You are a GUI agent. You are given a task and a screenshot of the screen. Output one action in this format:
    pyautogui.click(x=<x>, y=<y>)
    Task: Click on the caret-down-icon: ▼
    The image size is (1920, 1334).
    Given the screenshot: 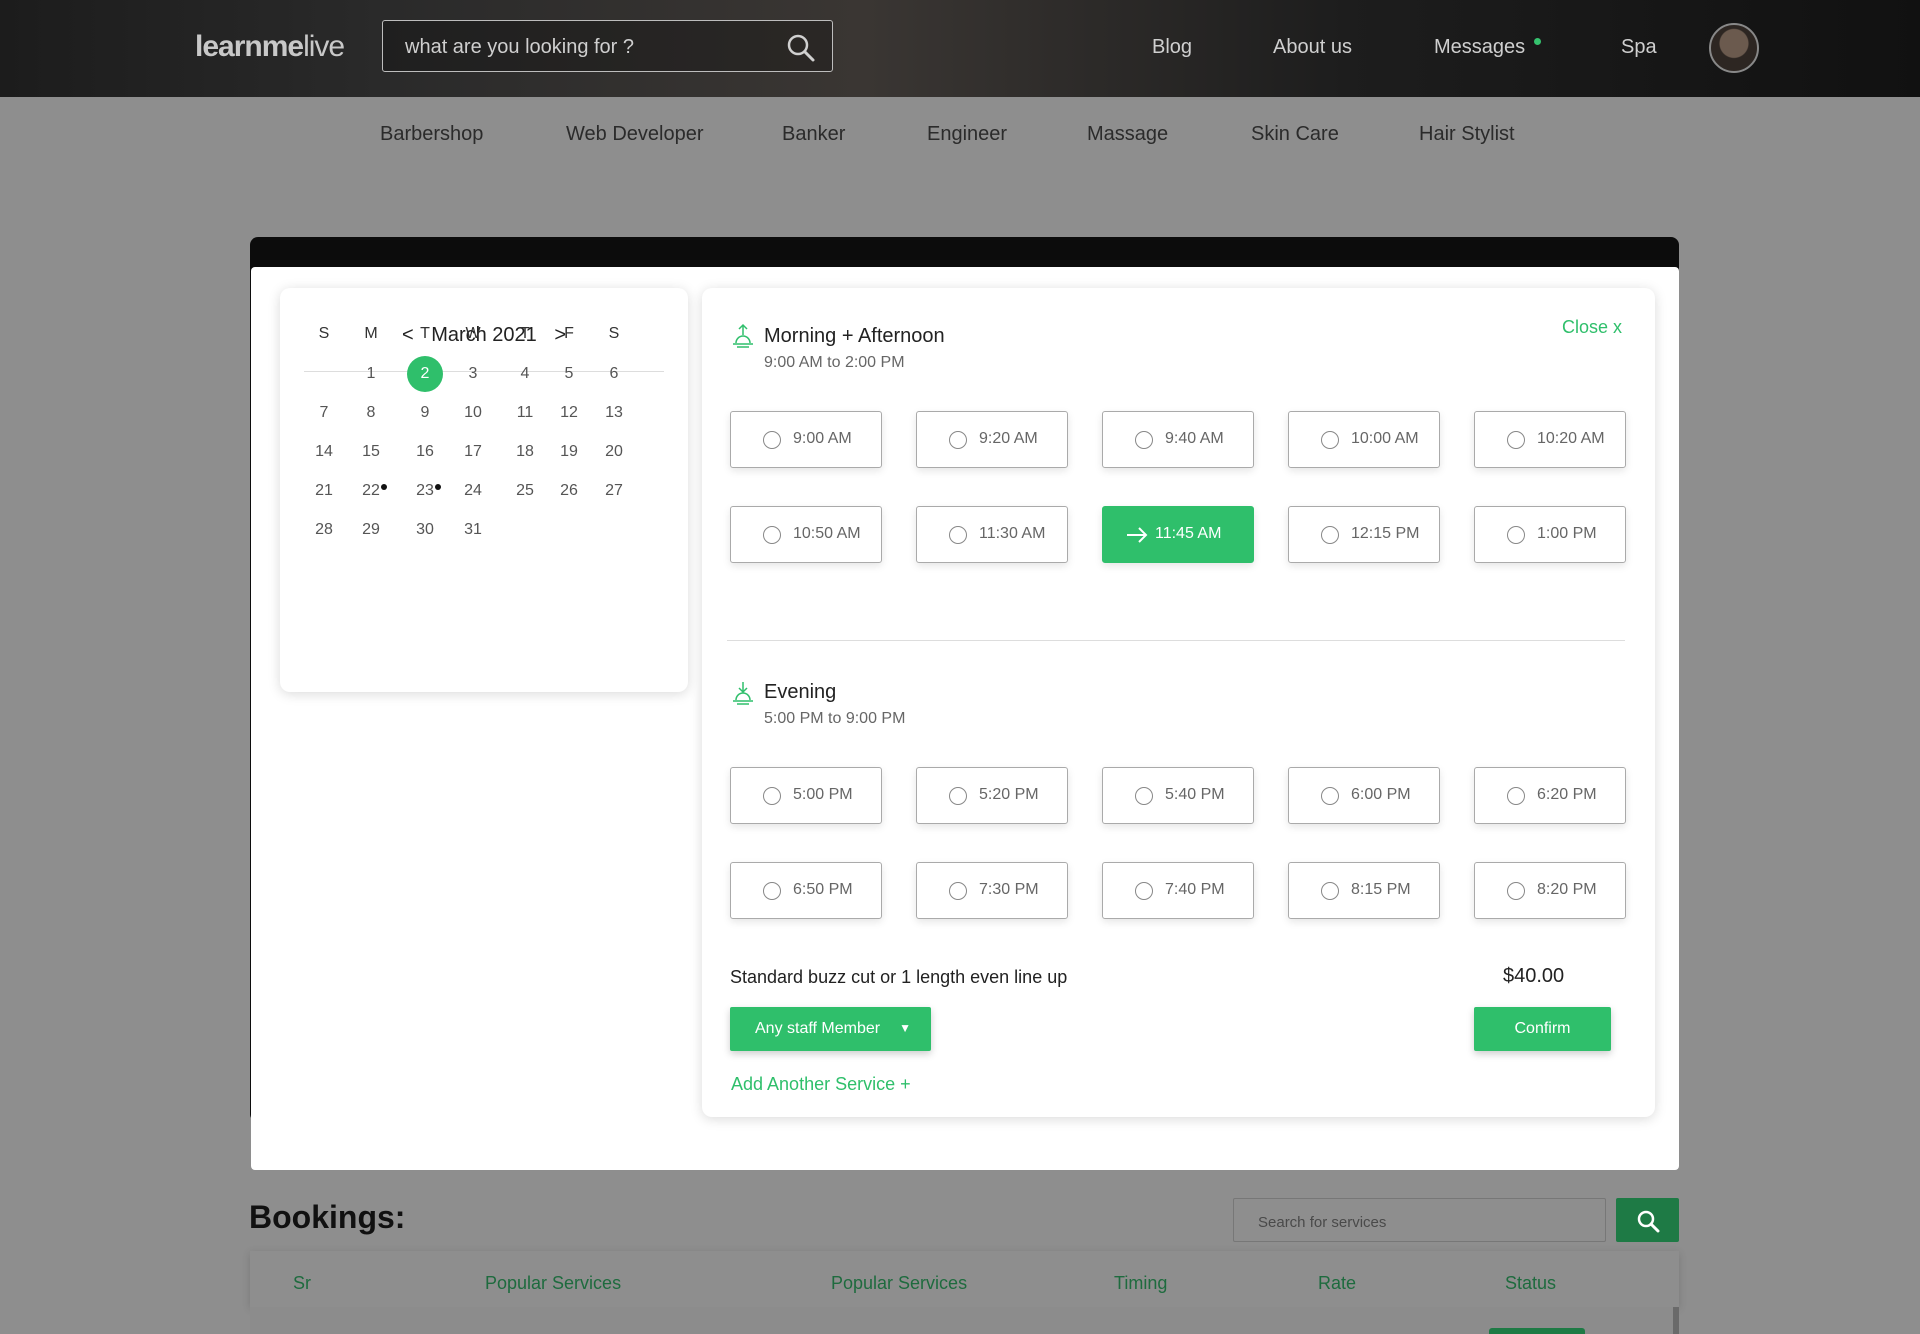 What is the action you would take?
    pyautogui.click(x=905, y=1028)
    